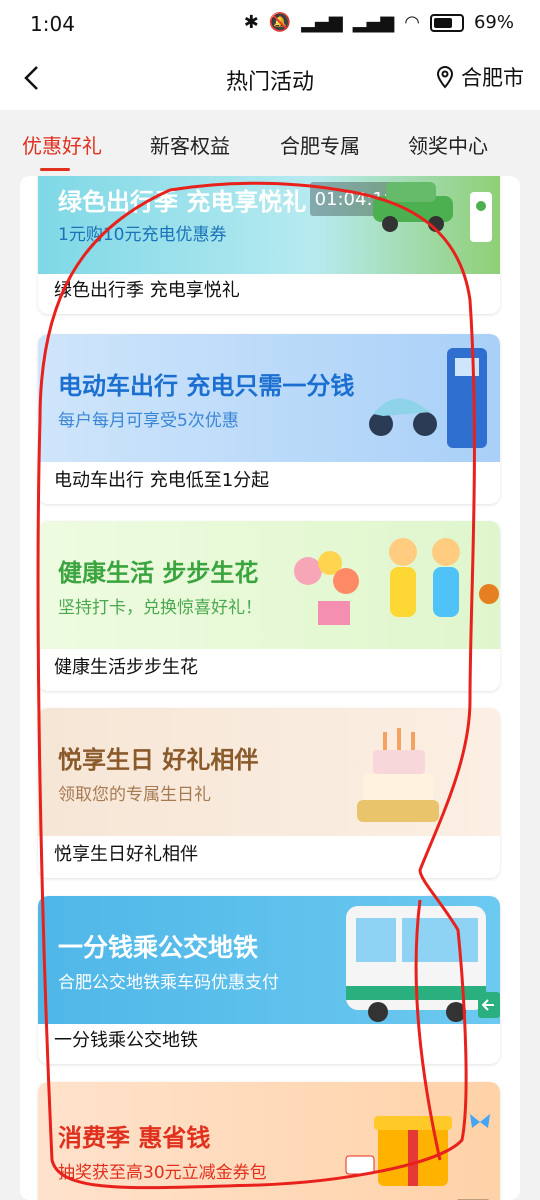  What do you see at coordinates (412, 22) in the screenshot?
I see `wifi-icon: ◠` at bounding box center [412, 22].